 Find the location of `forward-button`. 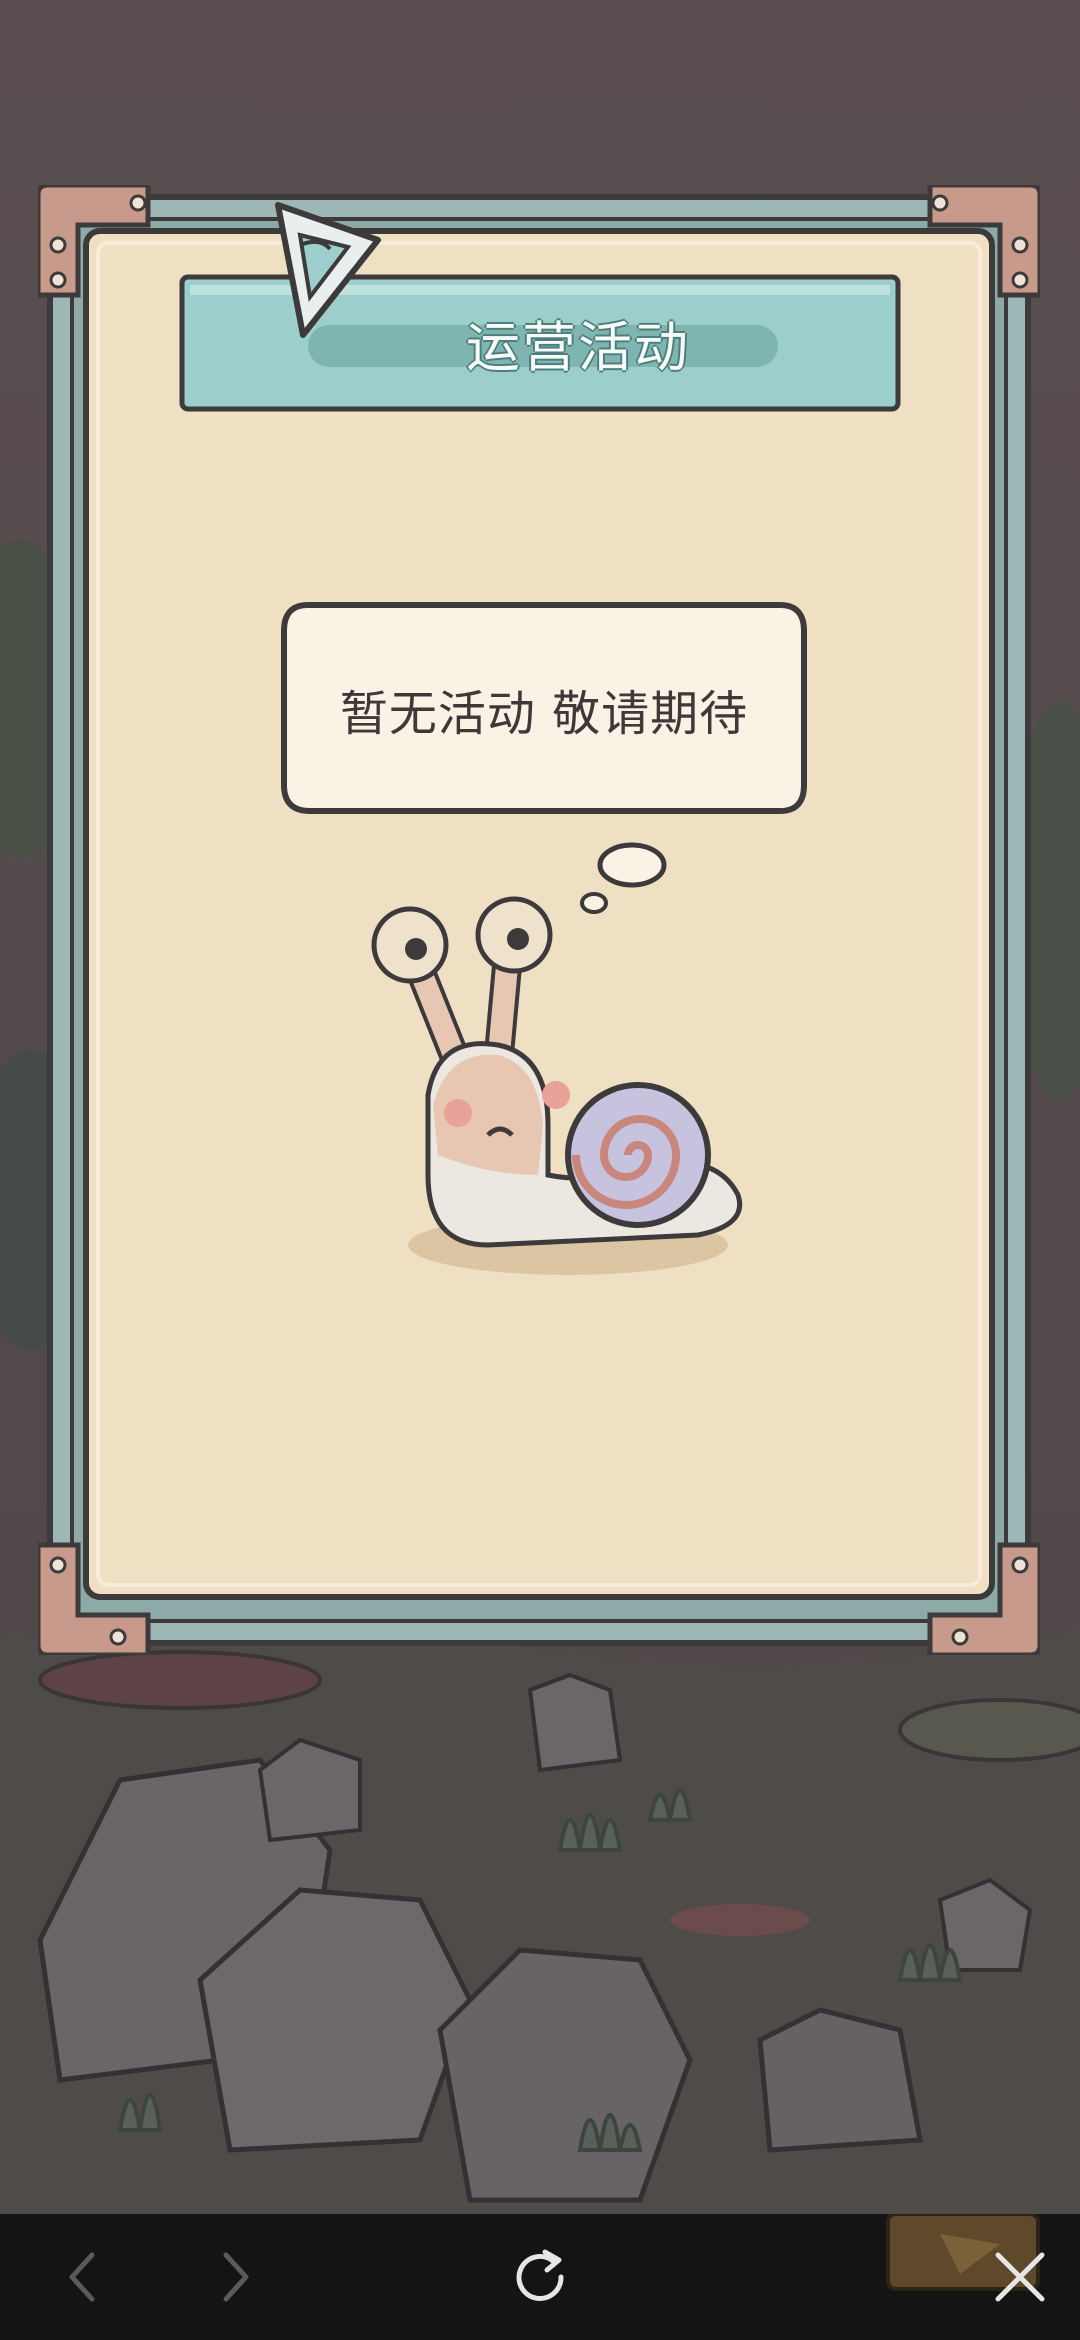

forward-button is located at coordinates (236, 2277).